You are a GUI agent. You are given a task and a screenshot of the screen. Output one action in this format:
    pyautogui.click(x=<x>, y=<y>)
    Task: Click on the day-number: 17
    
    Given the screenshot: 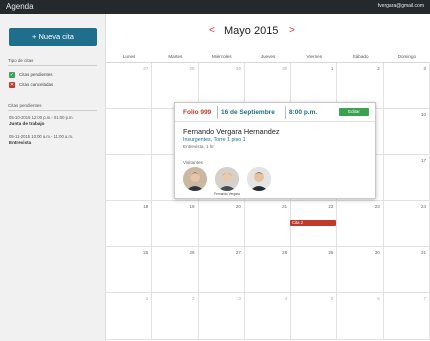 What is the action you would take?
    pyautogui.click(x=423, y=160)
    